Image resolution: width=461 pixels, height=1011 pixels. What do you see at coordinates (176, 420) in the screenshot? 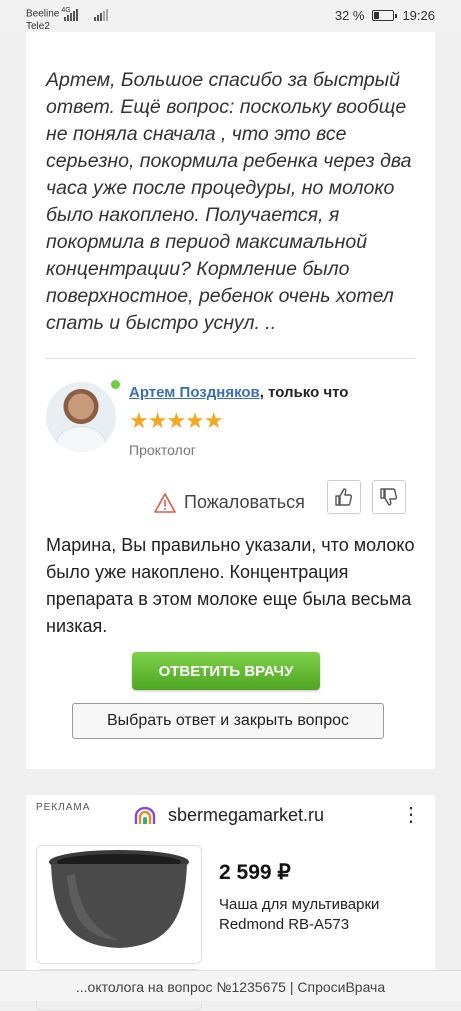
I see `rating-stars-icon: ★★★★★` at bounding box center [176, 420].